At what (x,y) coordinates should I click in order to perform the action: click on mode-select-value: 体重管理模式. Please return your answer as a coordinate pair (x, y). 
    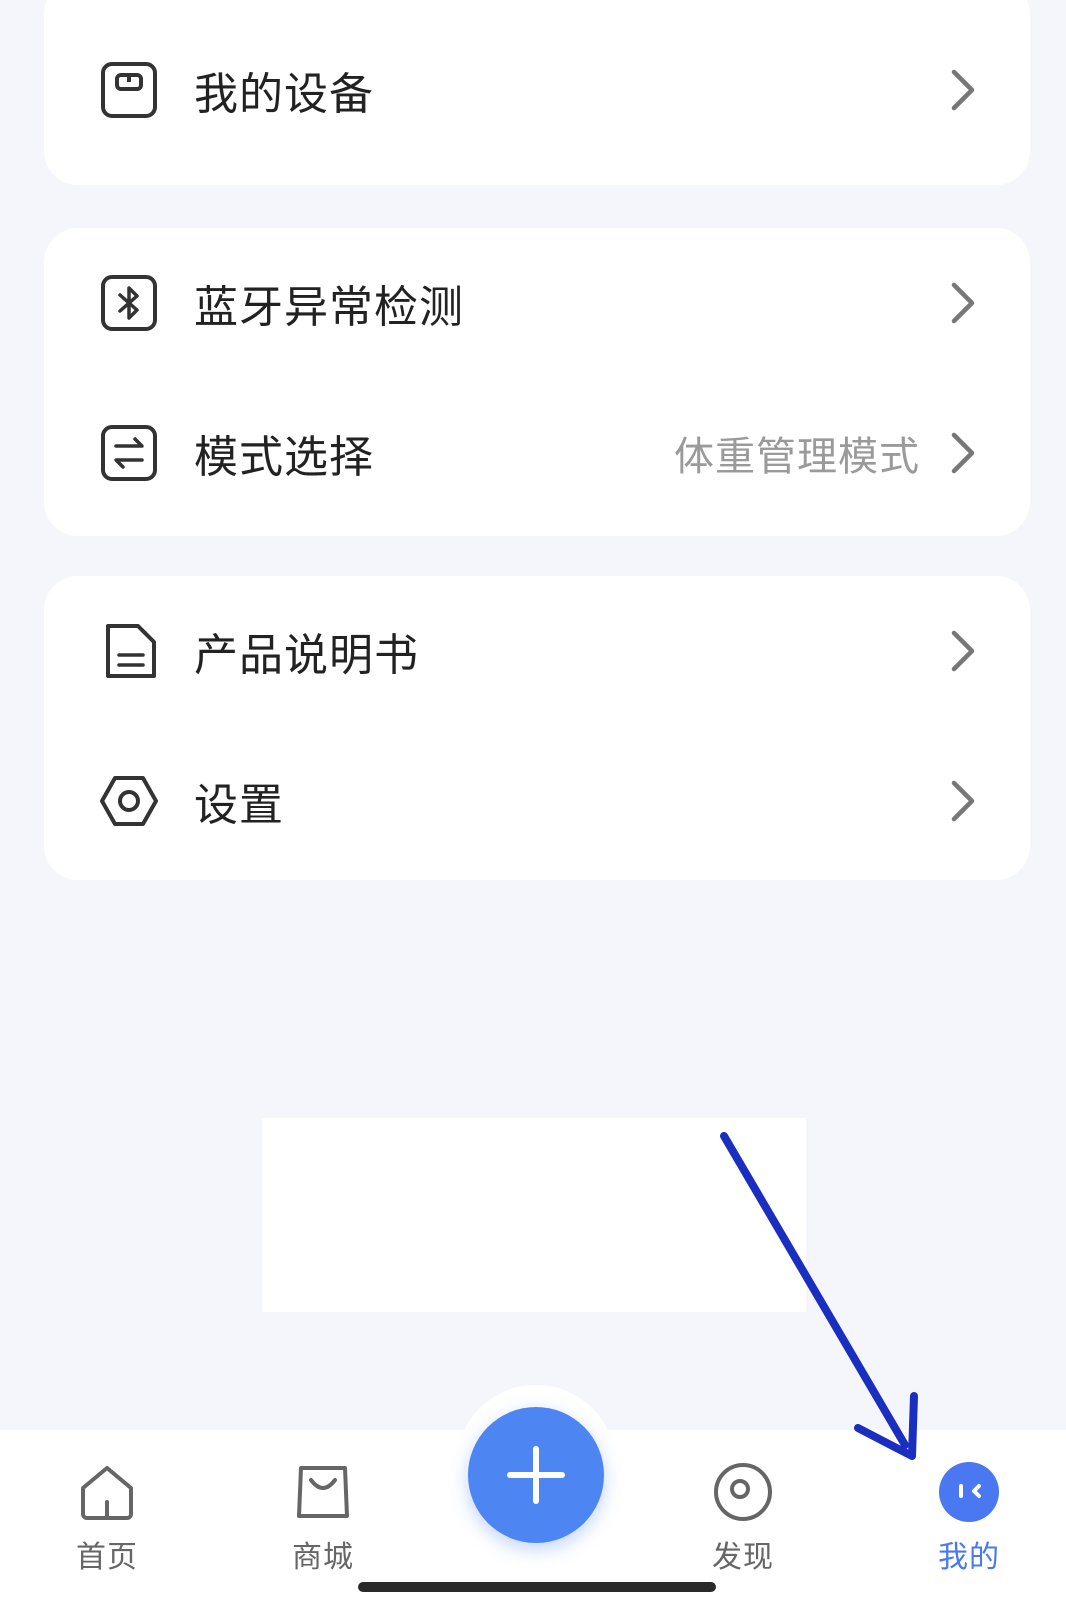
    Looking at the image, I should click on (797, 457).